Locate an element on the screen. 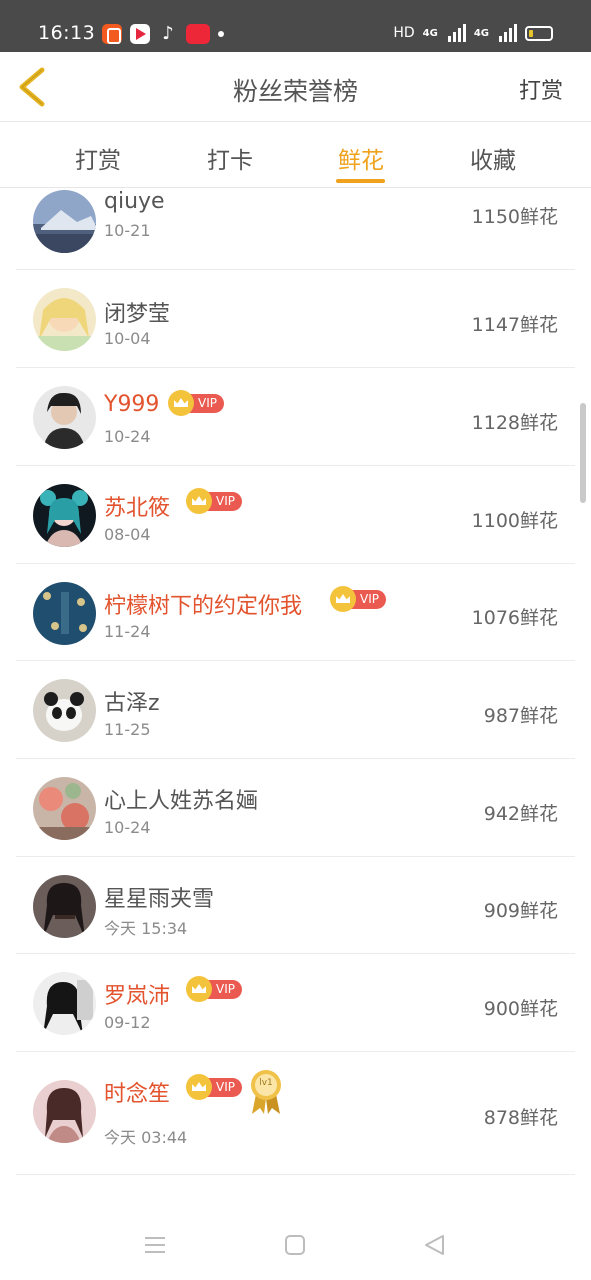 This screenshot has height=1280, width=591. user-date: 今天 15:34 is located at coordinates (146, 928).